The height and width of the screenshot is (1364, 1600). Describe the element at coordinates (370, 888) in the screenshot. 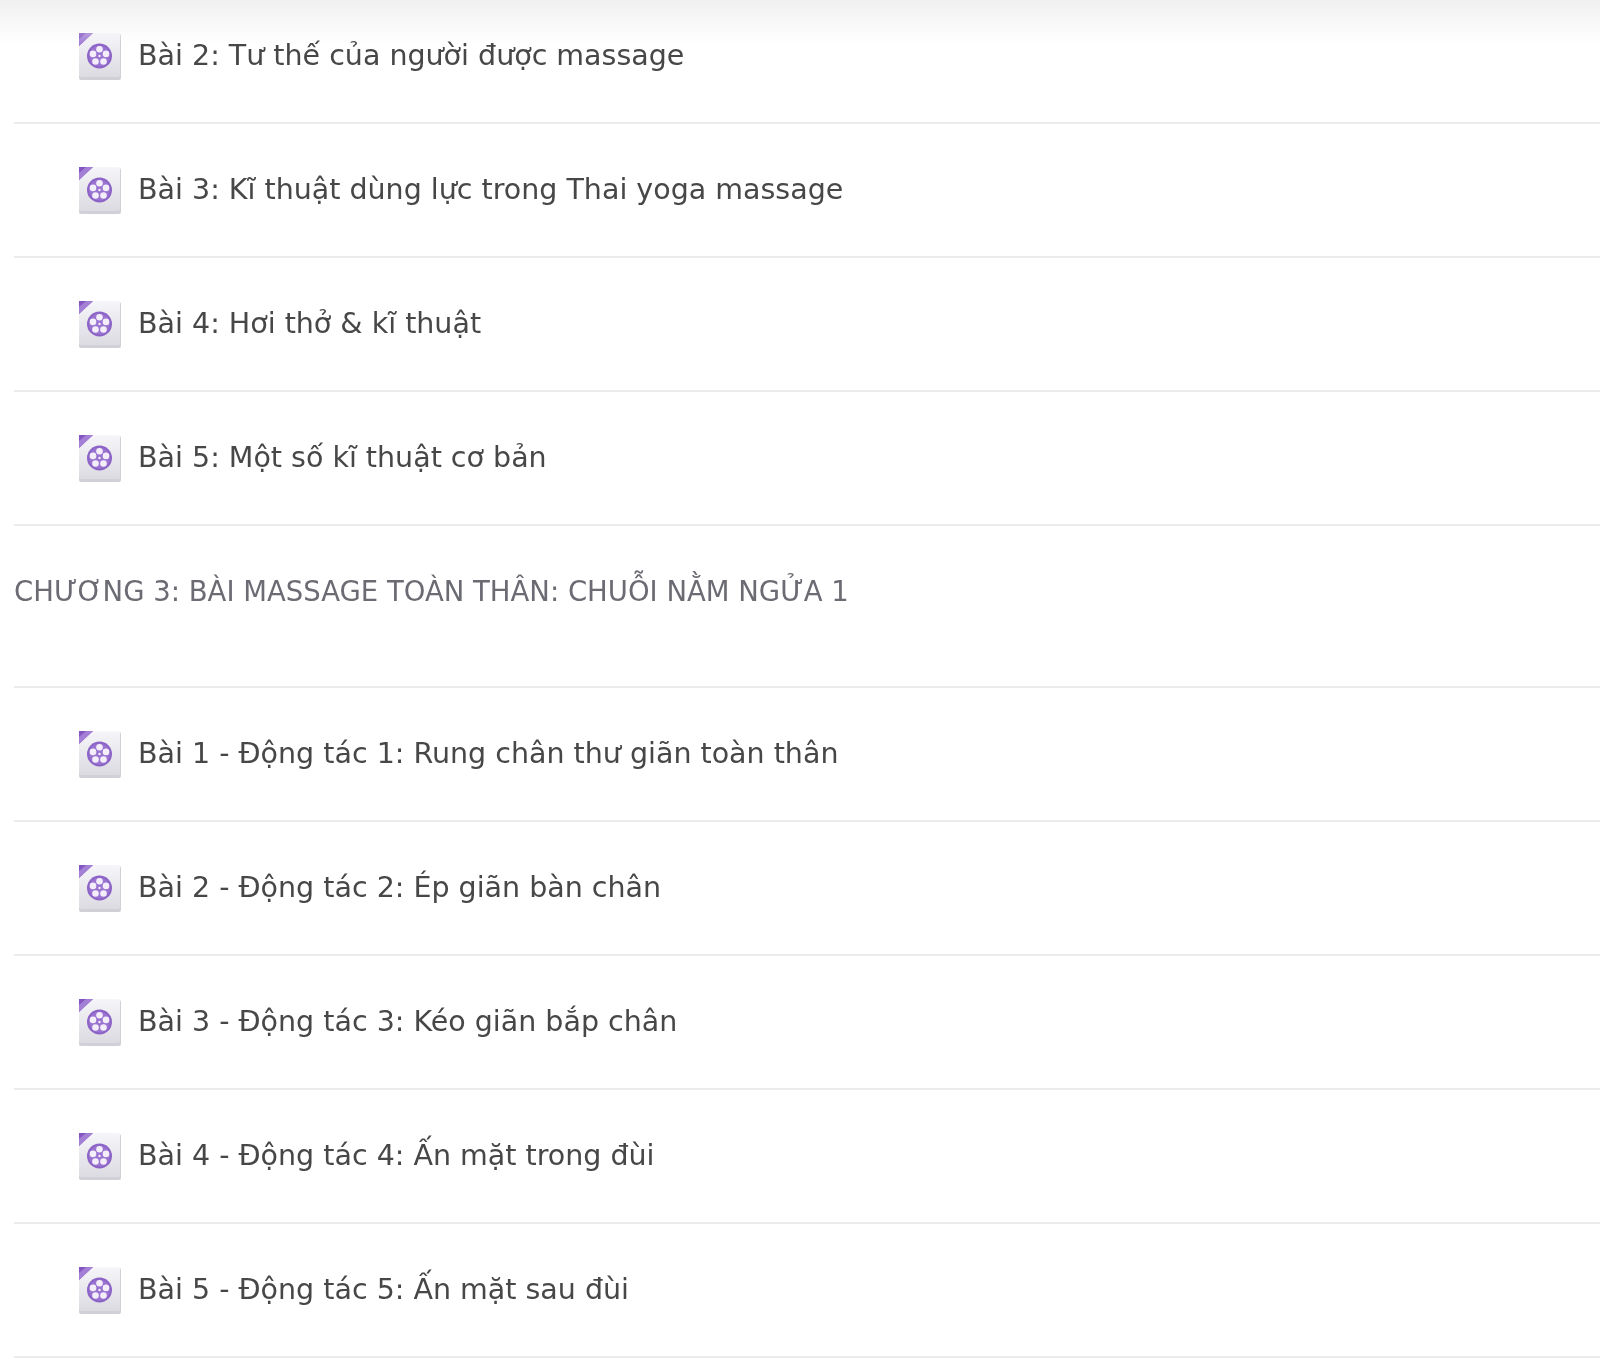

I see `lesson-link: Bài 2 - Động tác 2: Ép giãn bàn chân` at that location.